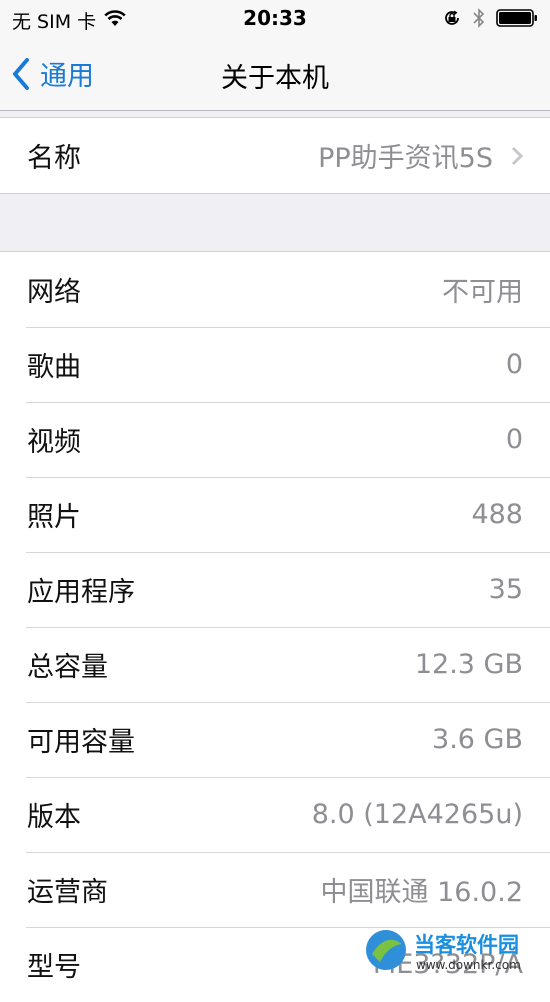 Image resolution: width=550 pixels, height=1002 pixels. What do you see at coordinates (275, 739) in the screenshot?
I see `info-row: 可用容量 3.6 GB` at bounding box center [275, 739].